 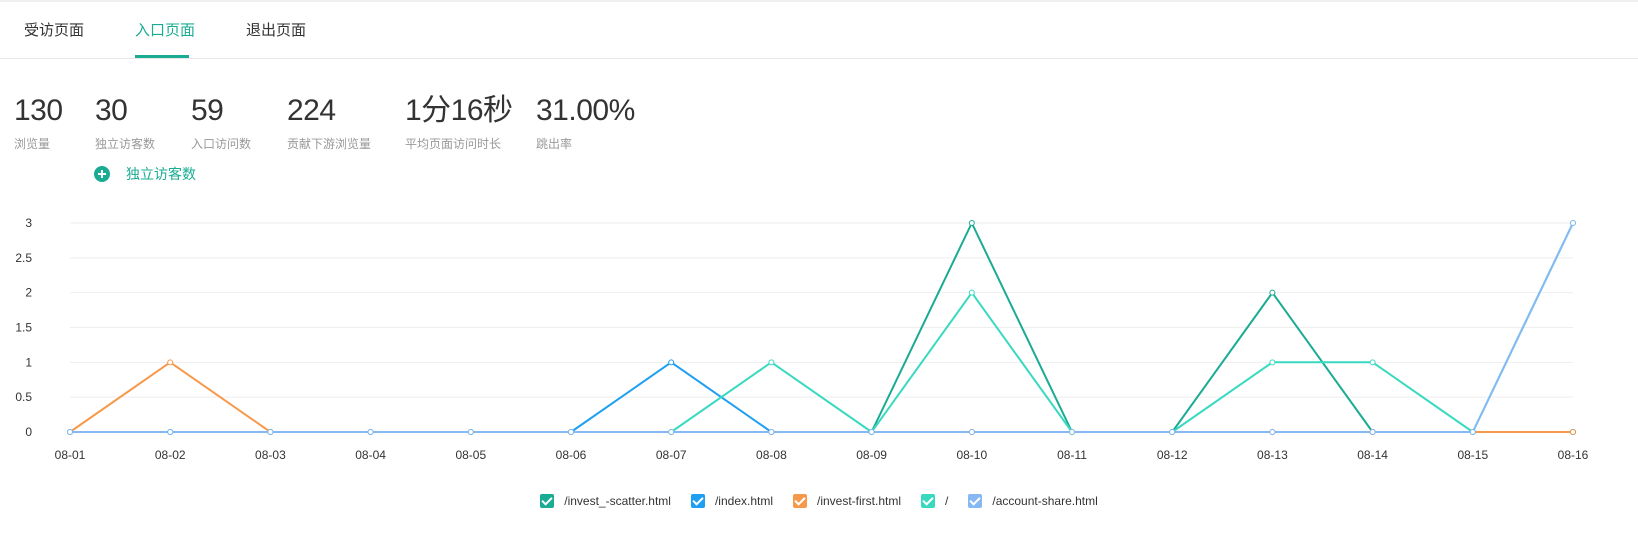 I want to click on stat-value: 31.00%, so click(x=585, y=110).